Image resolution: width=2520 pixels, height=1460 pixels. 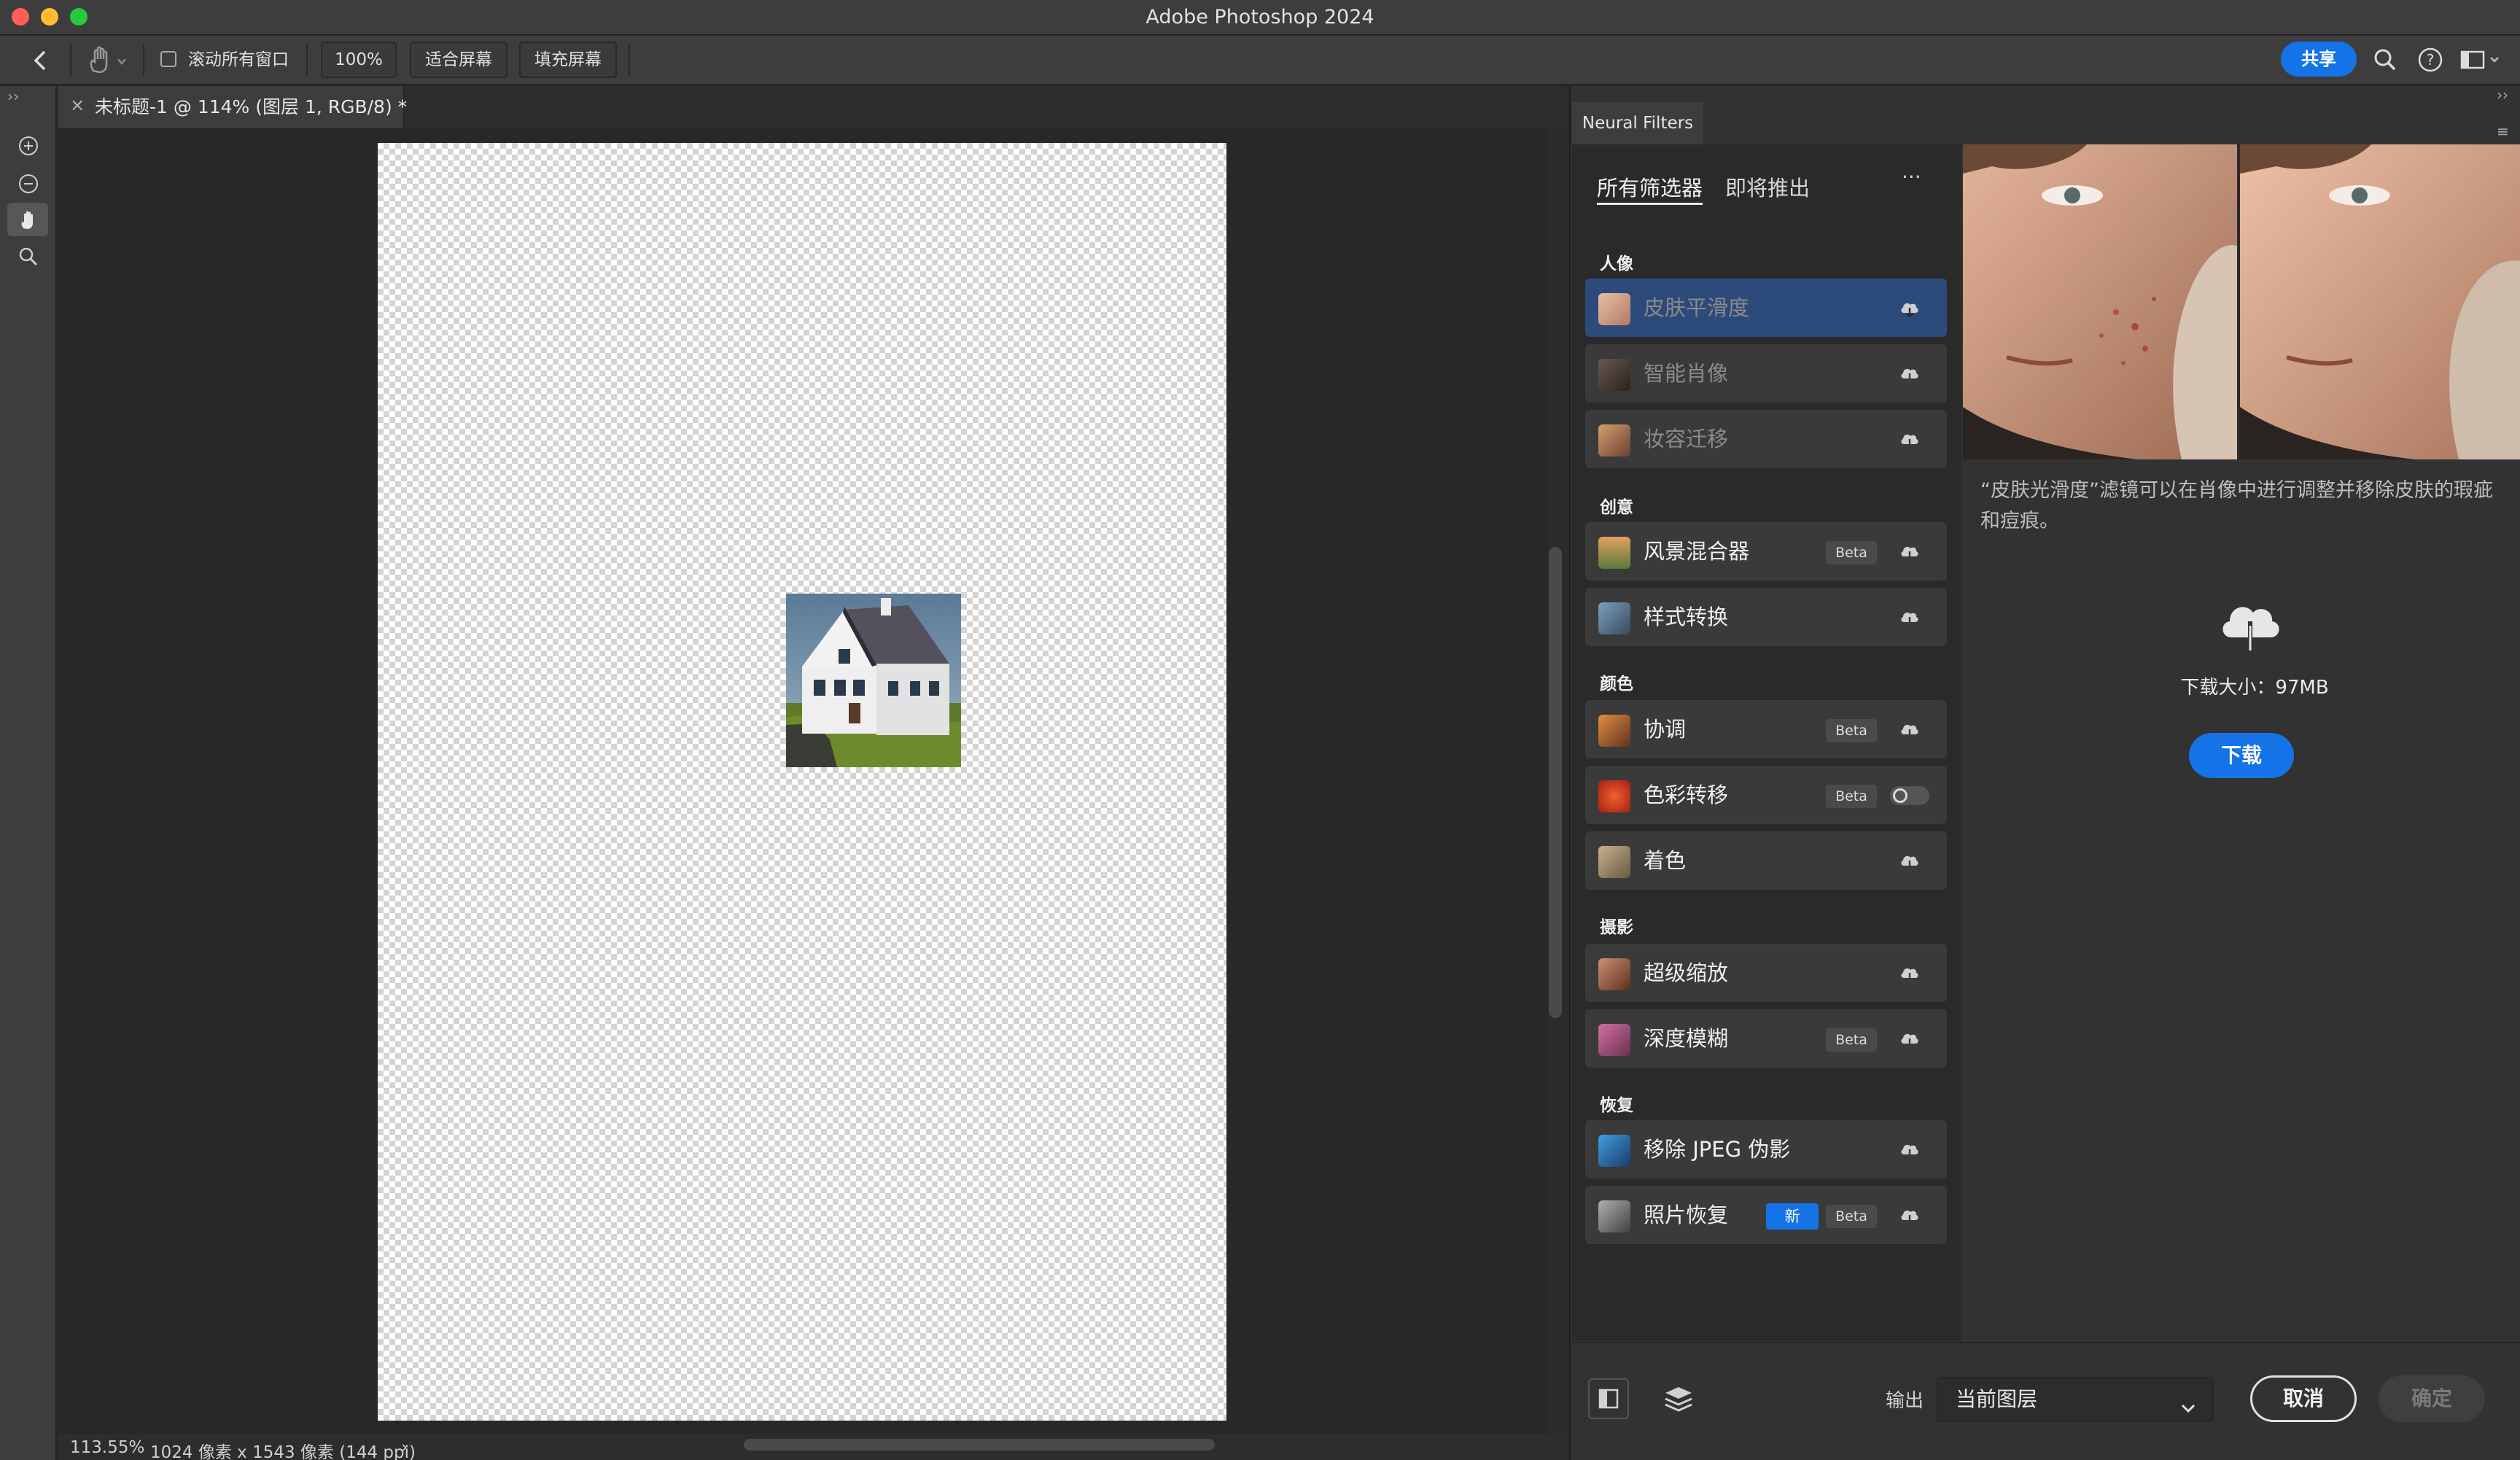 I want to click on category-portrait: 人像, so click(x=1616, y=264).